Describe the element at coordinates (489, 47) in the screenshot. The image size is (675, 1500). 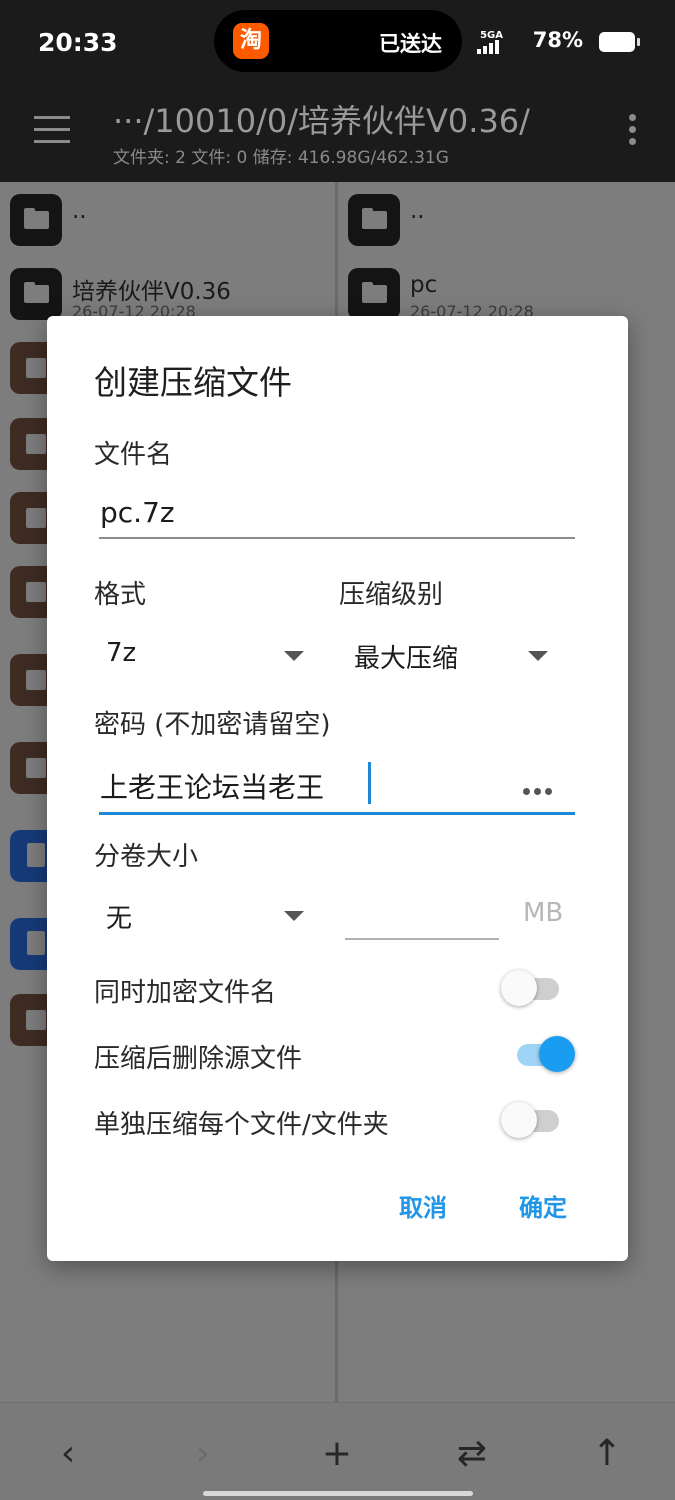
I see `signal-icon` at that location.